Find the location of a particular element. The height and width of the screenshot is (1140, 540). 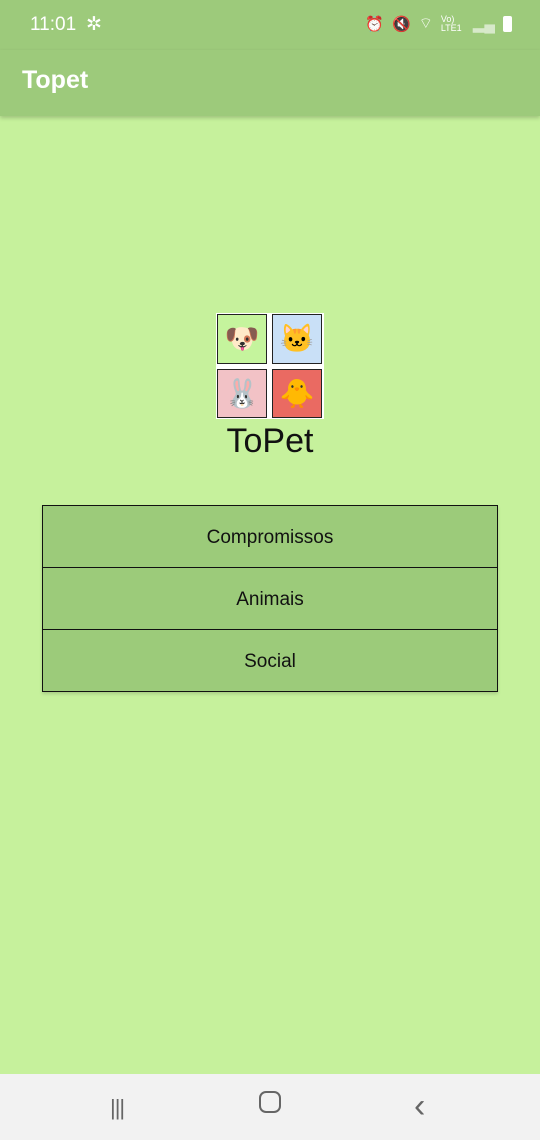

app-bar: Topet is located at coordinates (270, 83).